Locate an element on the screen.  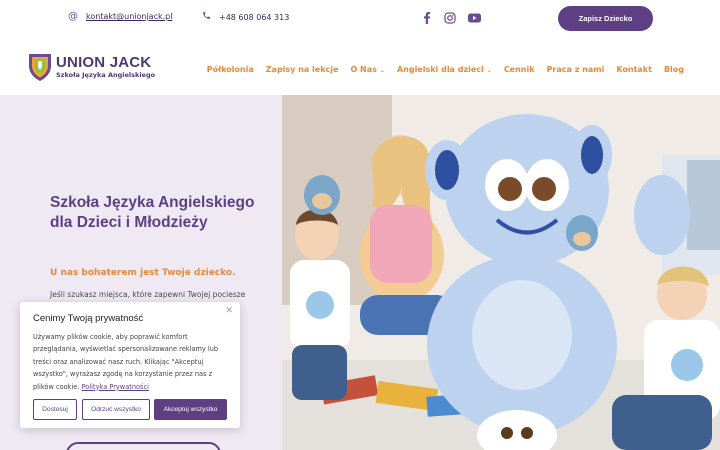
nav-item-praca: Praca z nami is located at coordinates (576, 69).